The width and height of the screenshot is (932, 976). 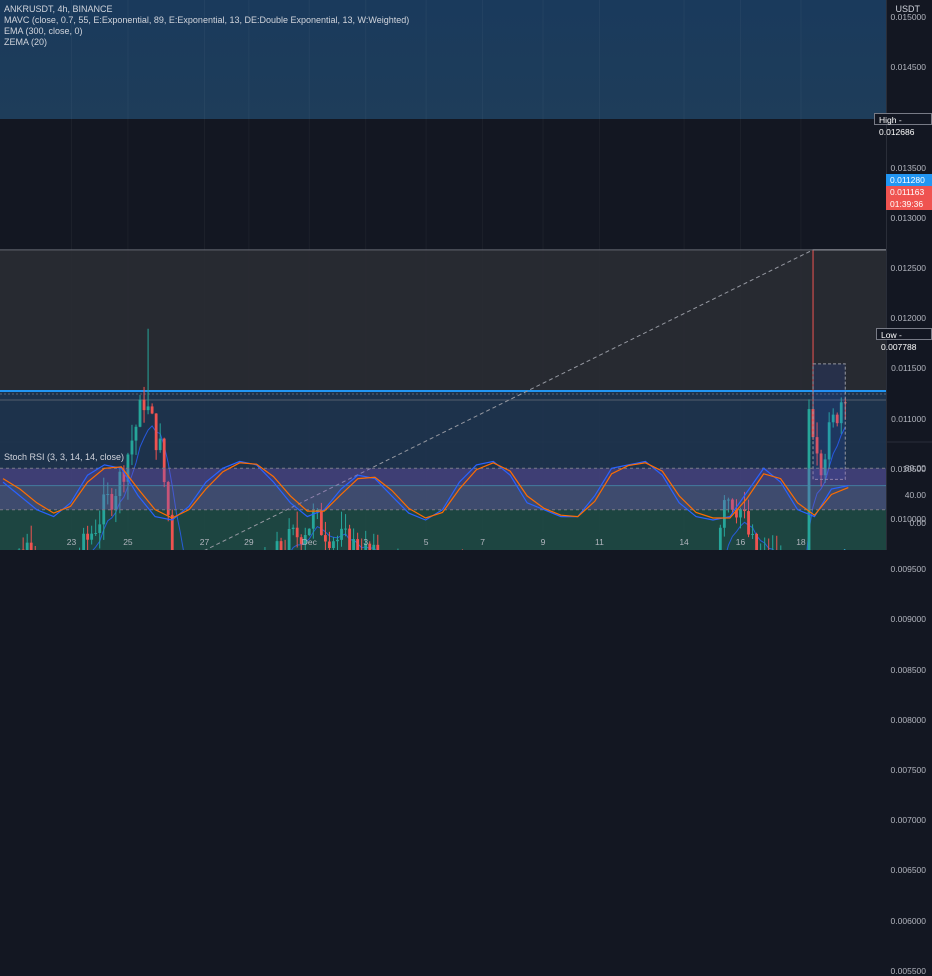 I want to click on price-tick-label: 0.012500, so click(x=908, y=268).